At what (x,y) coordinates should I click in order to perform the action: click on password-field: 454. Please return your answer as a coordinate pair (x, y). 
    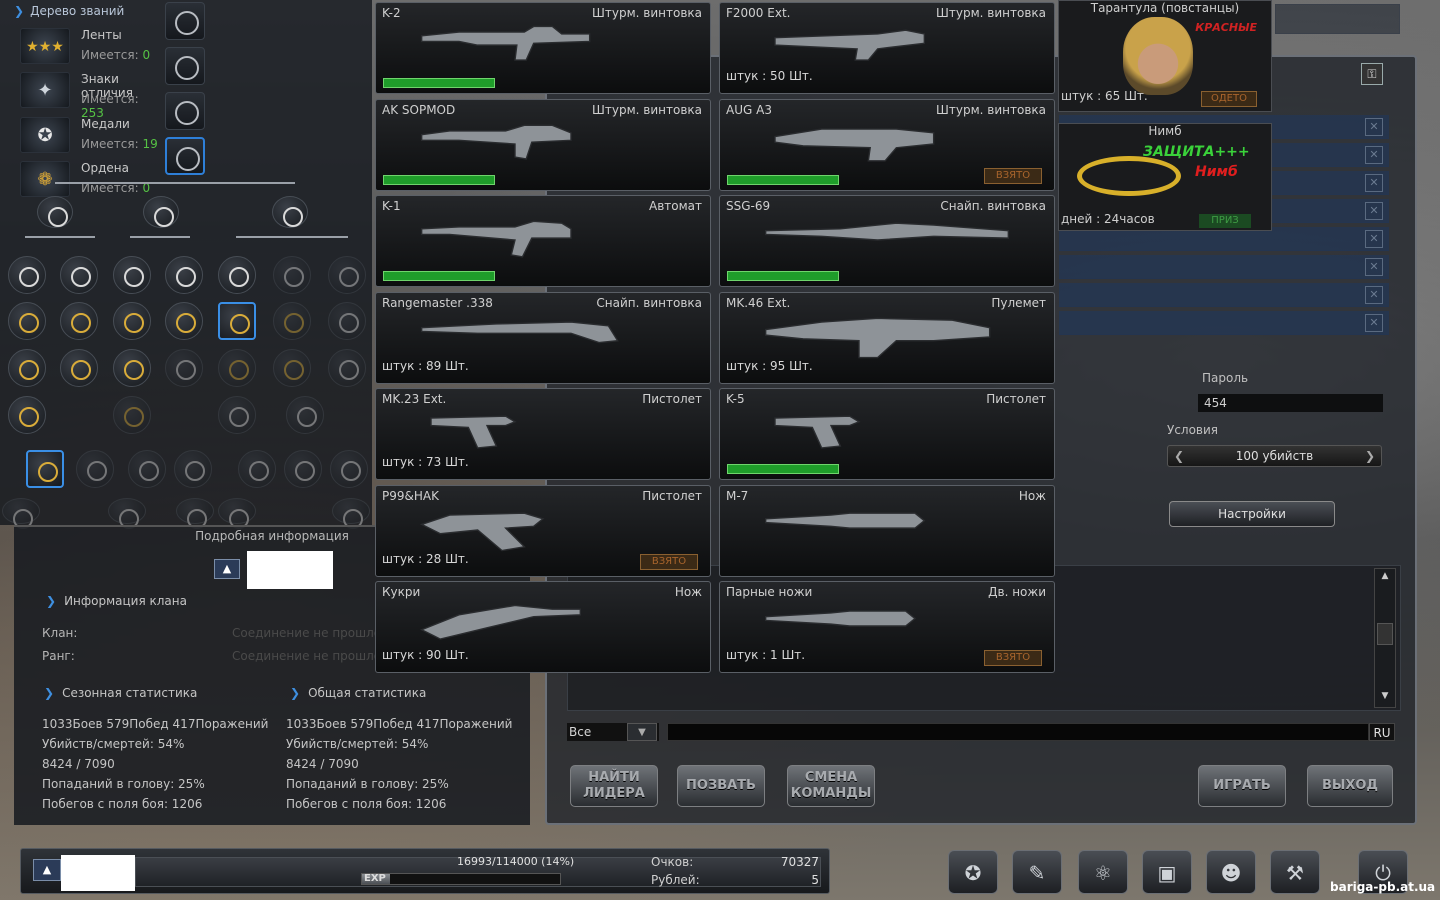
    Looking at the image, I should click on (1290, 403).